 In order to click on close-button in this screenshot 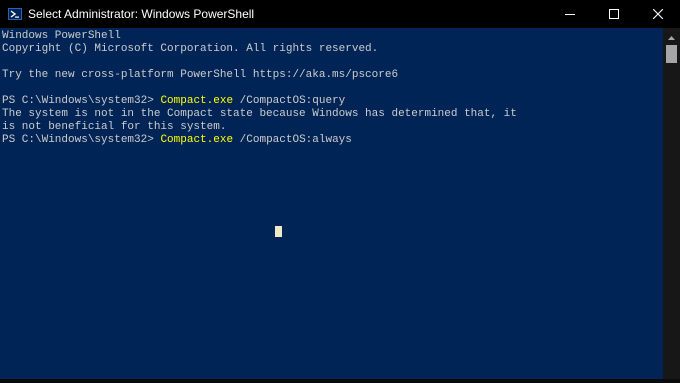, I will do `click(658, 14)`.